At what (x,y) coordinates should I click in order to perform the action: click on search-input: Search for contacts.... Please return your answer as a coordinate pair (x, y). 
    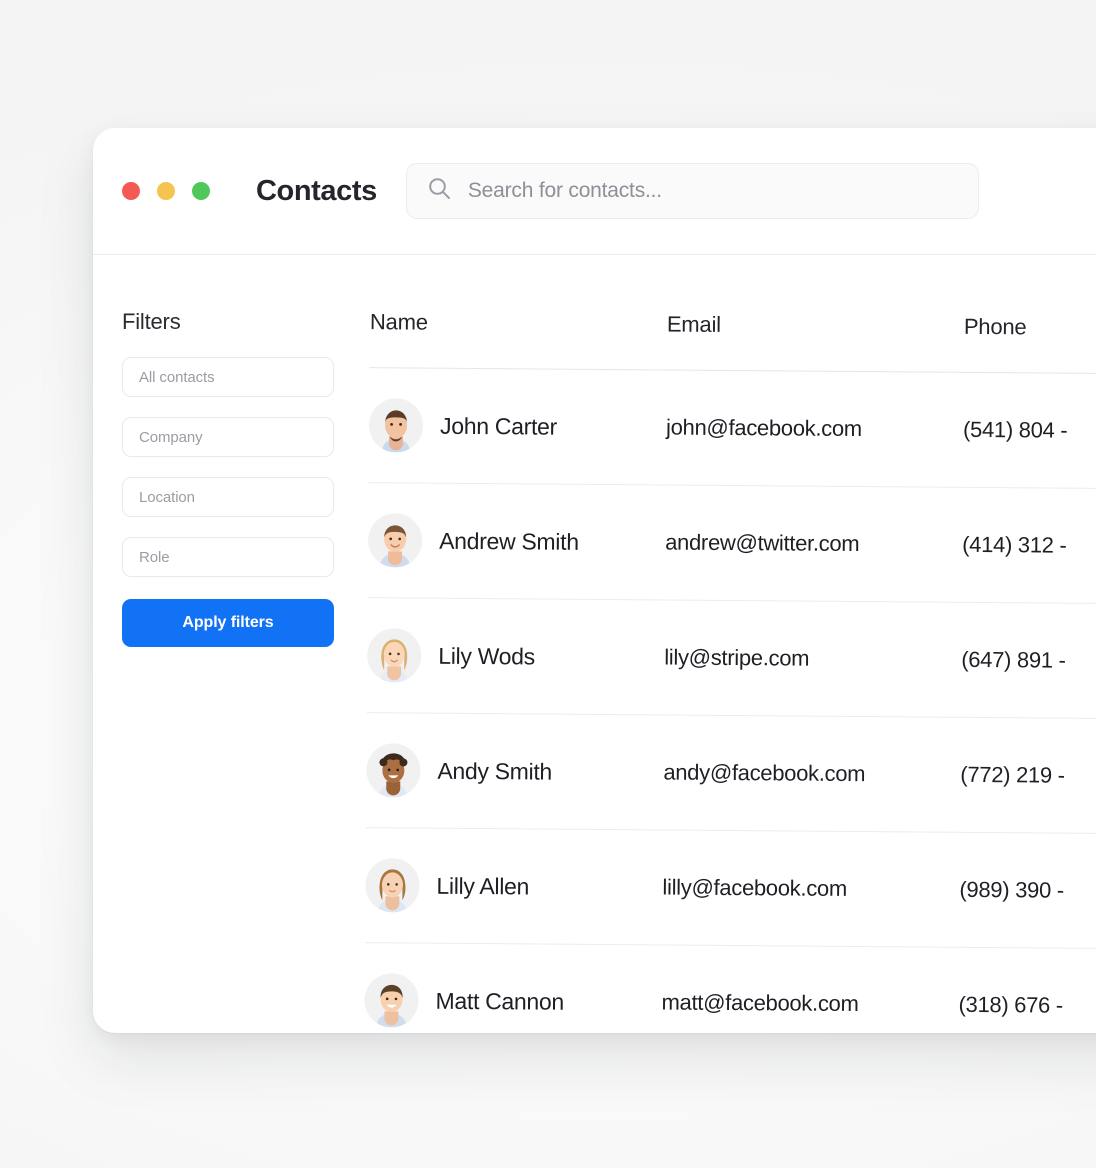
    Looking at the image, I should click on (692, 191).